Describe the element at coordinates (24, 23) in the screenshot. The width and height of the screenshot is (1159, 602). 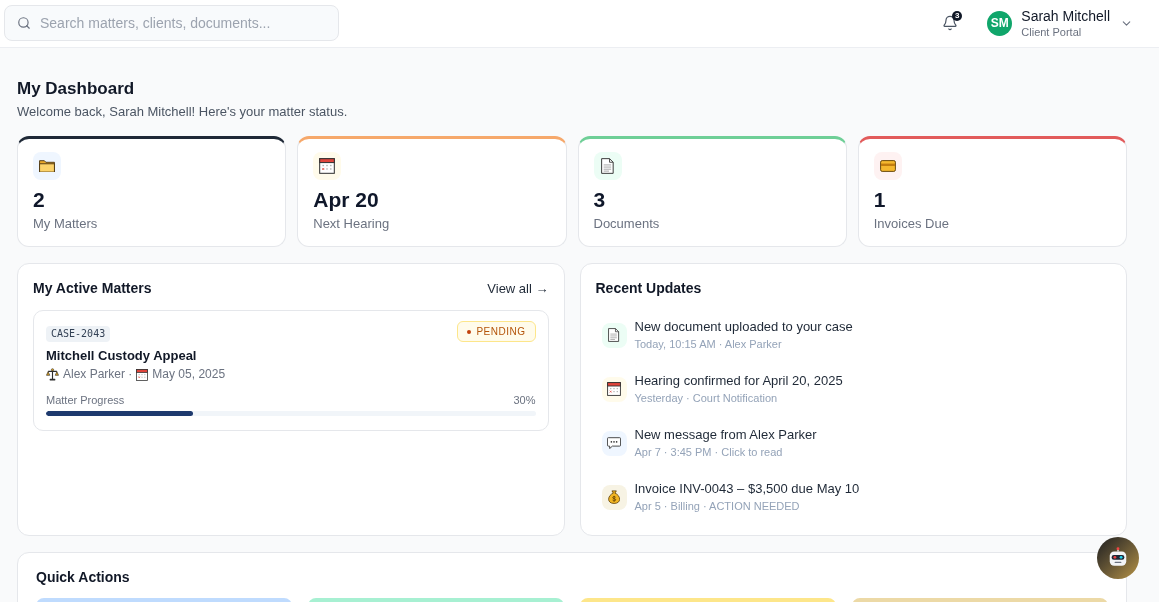
I see `search-icon` at that location.